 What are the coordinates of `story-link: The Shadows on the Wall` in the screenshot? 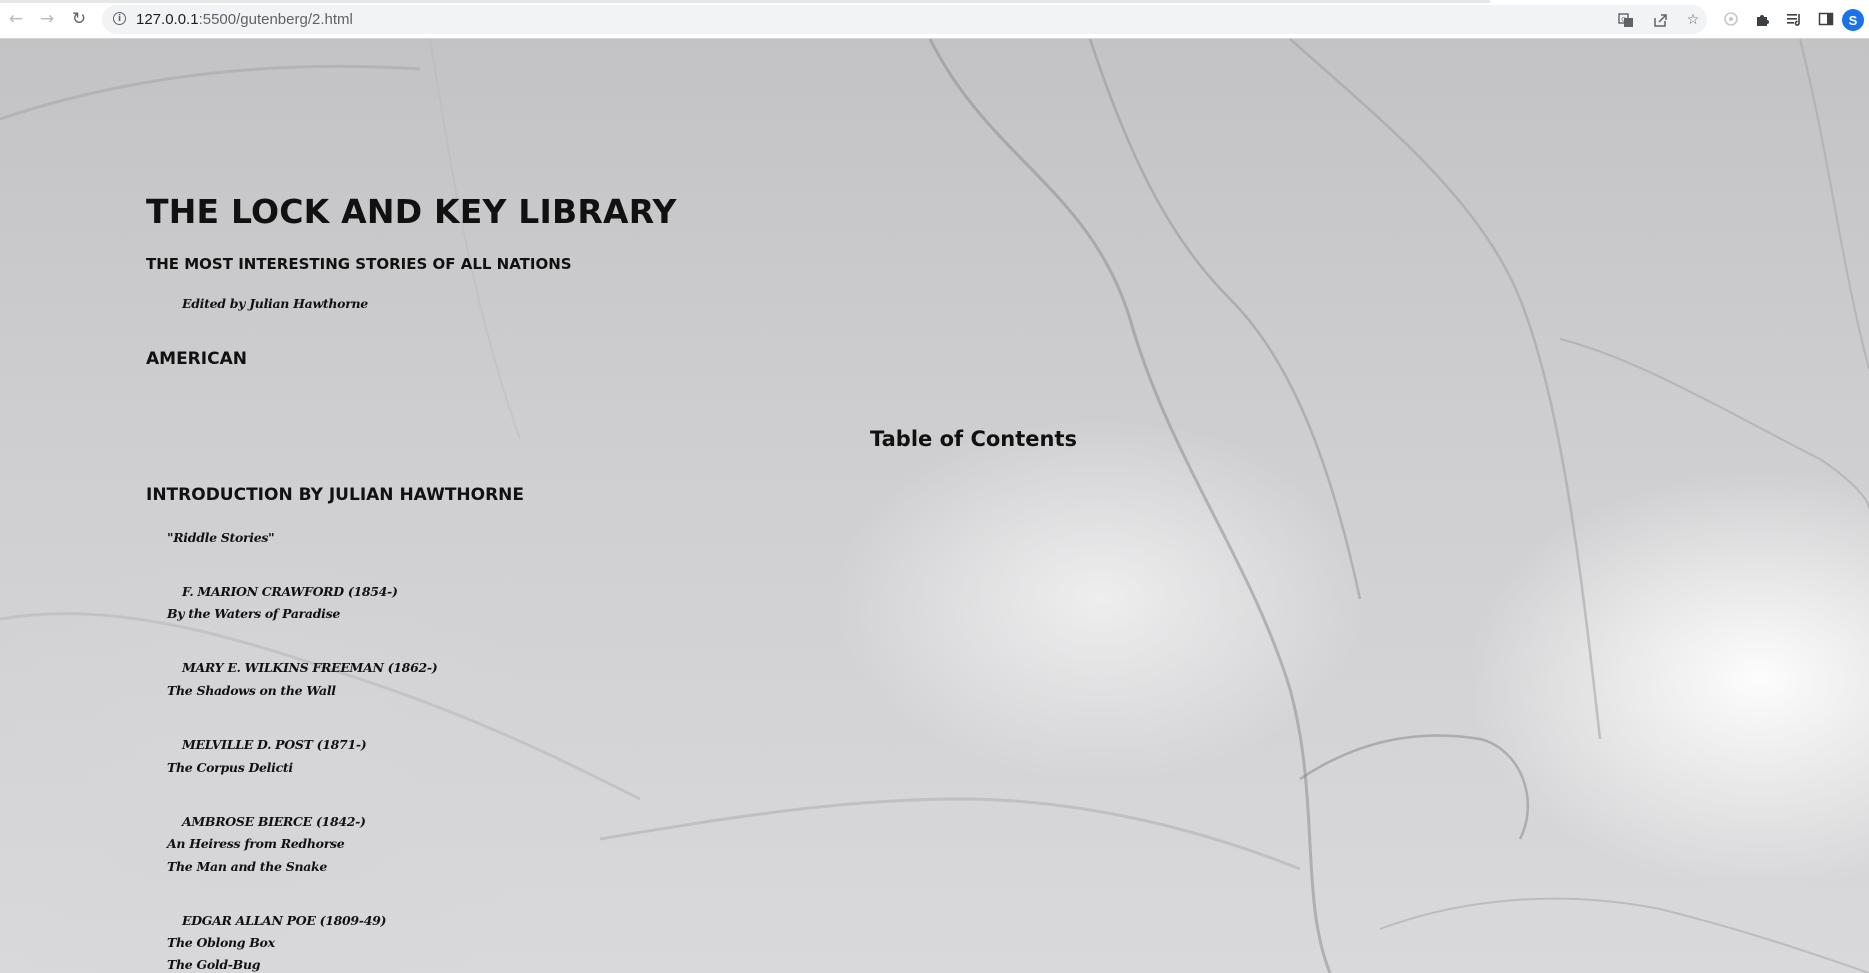 It's located at (251, 690).